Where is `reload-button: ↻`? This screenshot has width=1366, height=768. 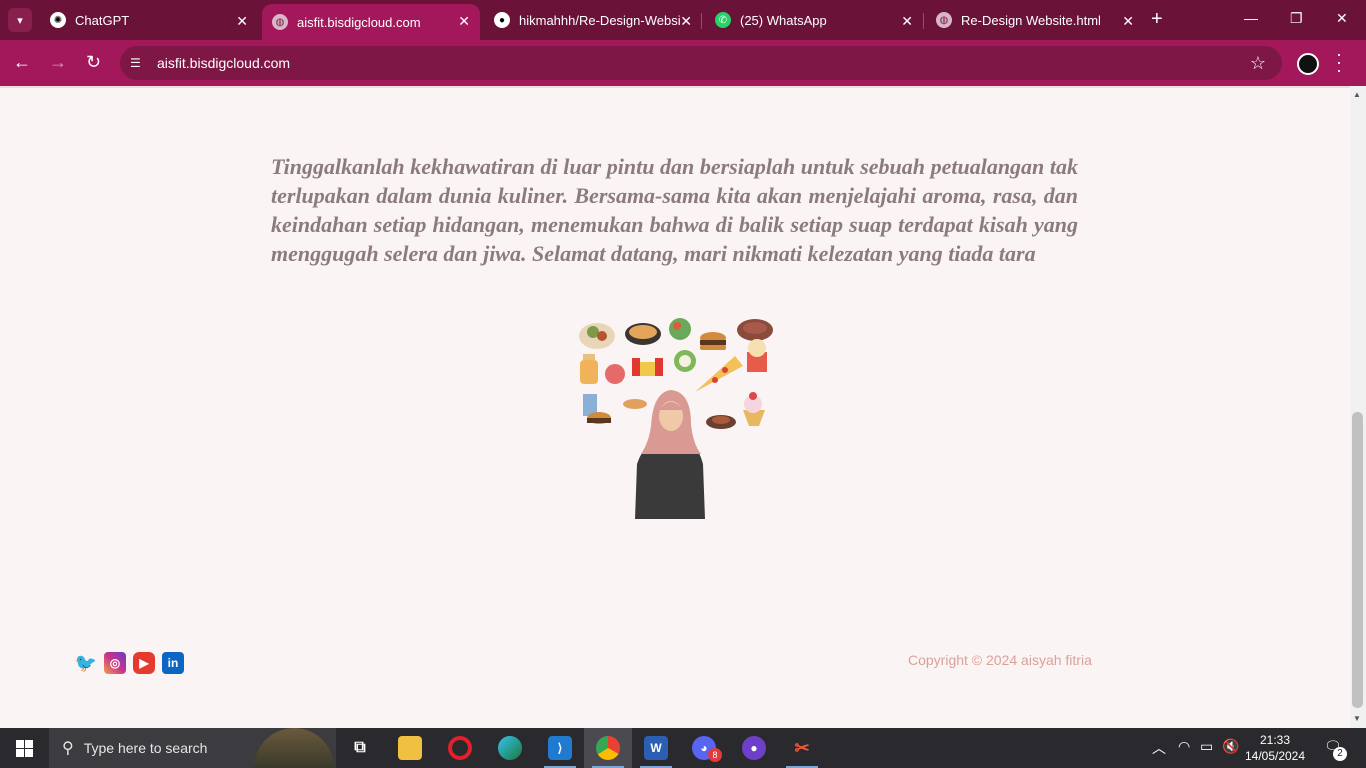
reload-button: ↻ is located at coordinates (93, 62).